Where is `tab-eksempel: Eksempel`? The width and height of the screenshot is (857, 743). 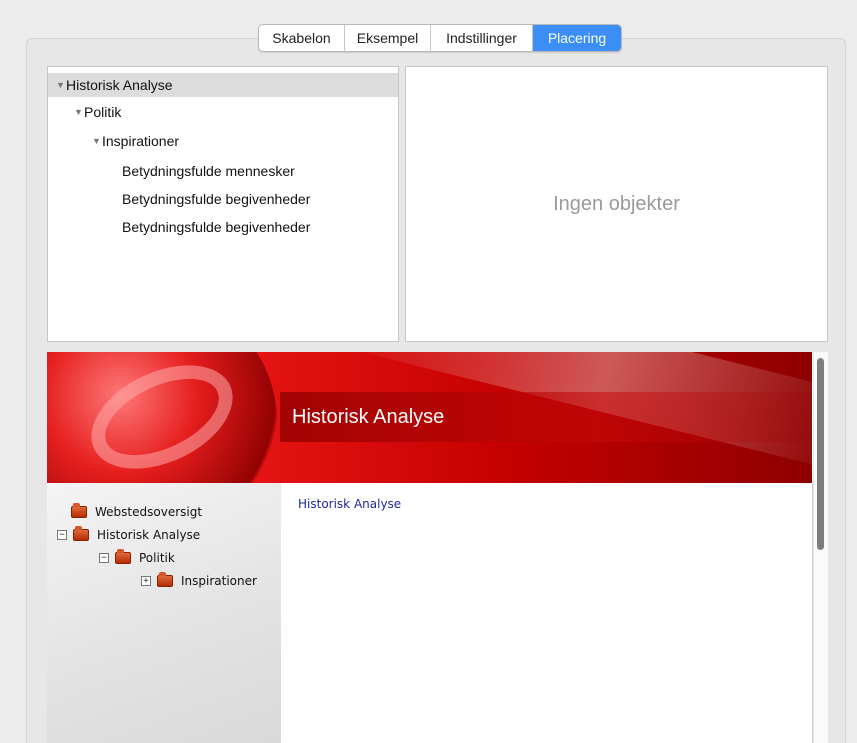
tab-eksempel: Eksempel is located at coordinates (388, 38).